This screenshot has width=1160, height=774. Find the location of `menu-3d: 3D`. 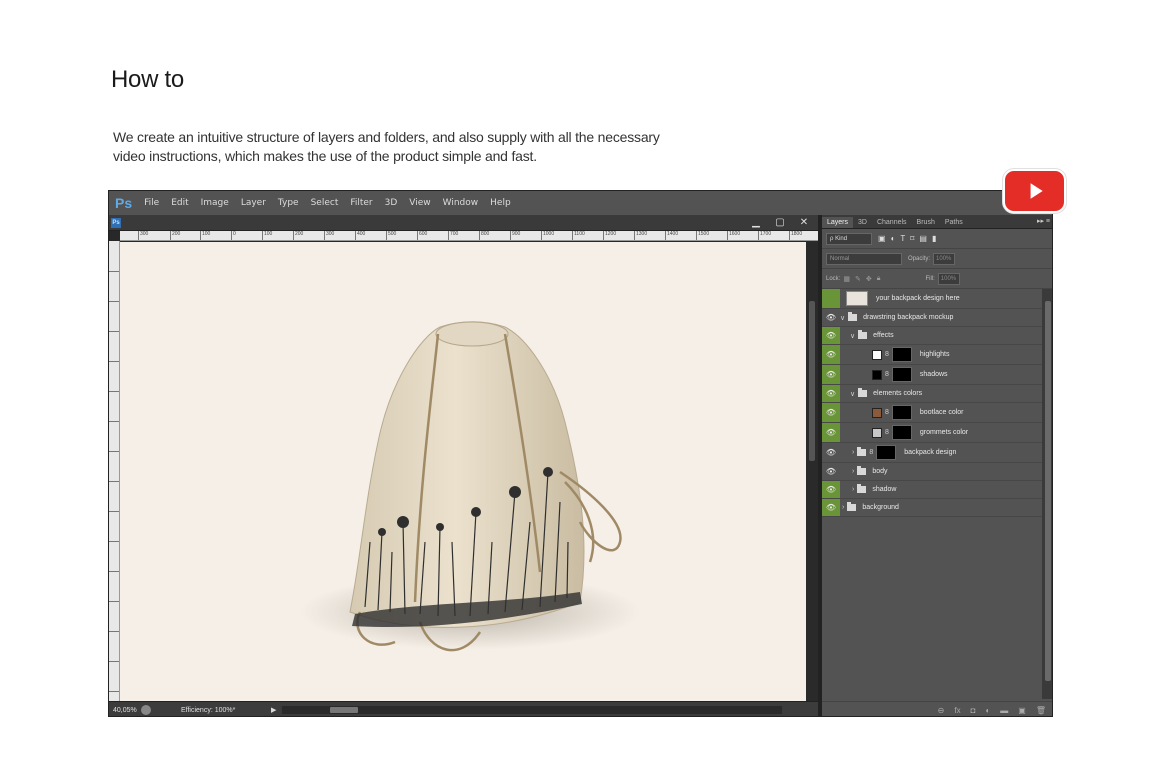

menu-3d: 3D is located at coordinates (391, 203).